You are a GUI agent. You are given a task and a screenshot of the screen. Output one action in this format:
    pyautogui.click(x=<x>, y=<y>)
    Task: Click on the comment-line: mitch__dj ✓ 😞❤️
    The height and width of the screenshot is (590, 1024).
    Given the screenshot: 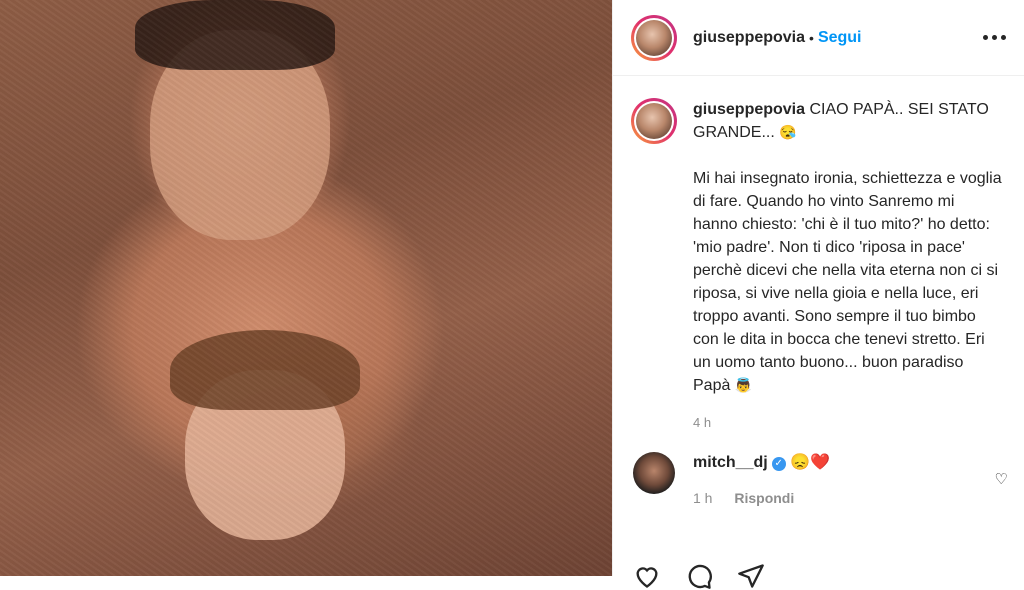 What is the action you would take?
    pyautogui.click(x=761, y=462)
    